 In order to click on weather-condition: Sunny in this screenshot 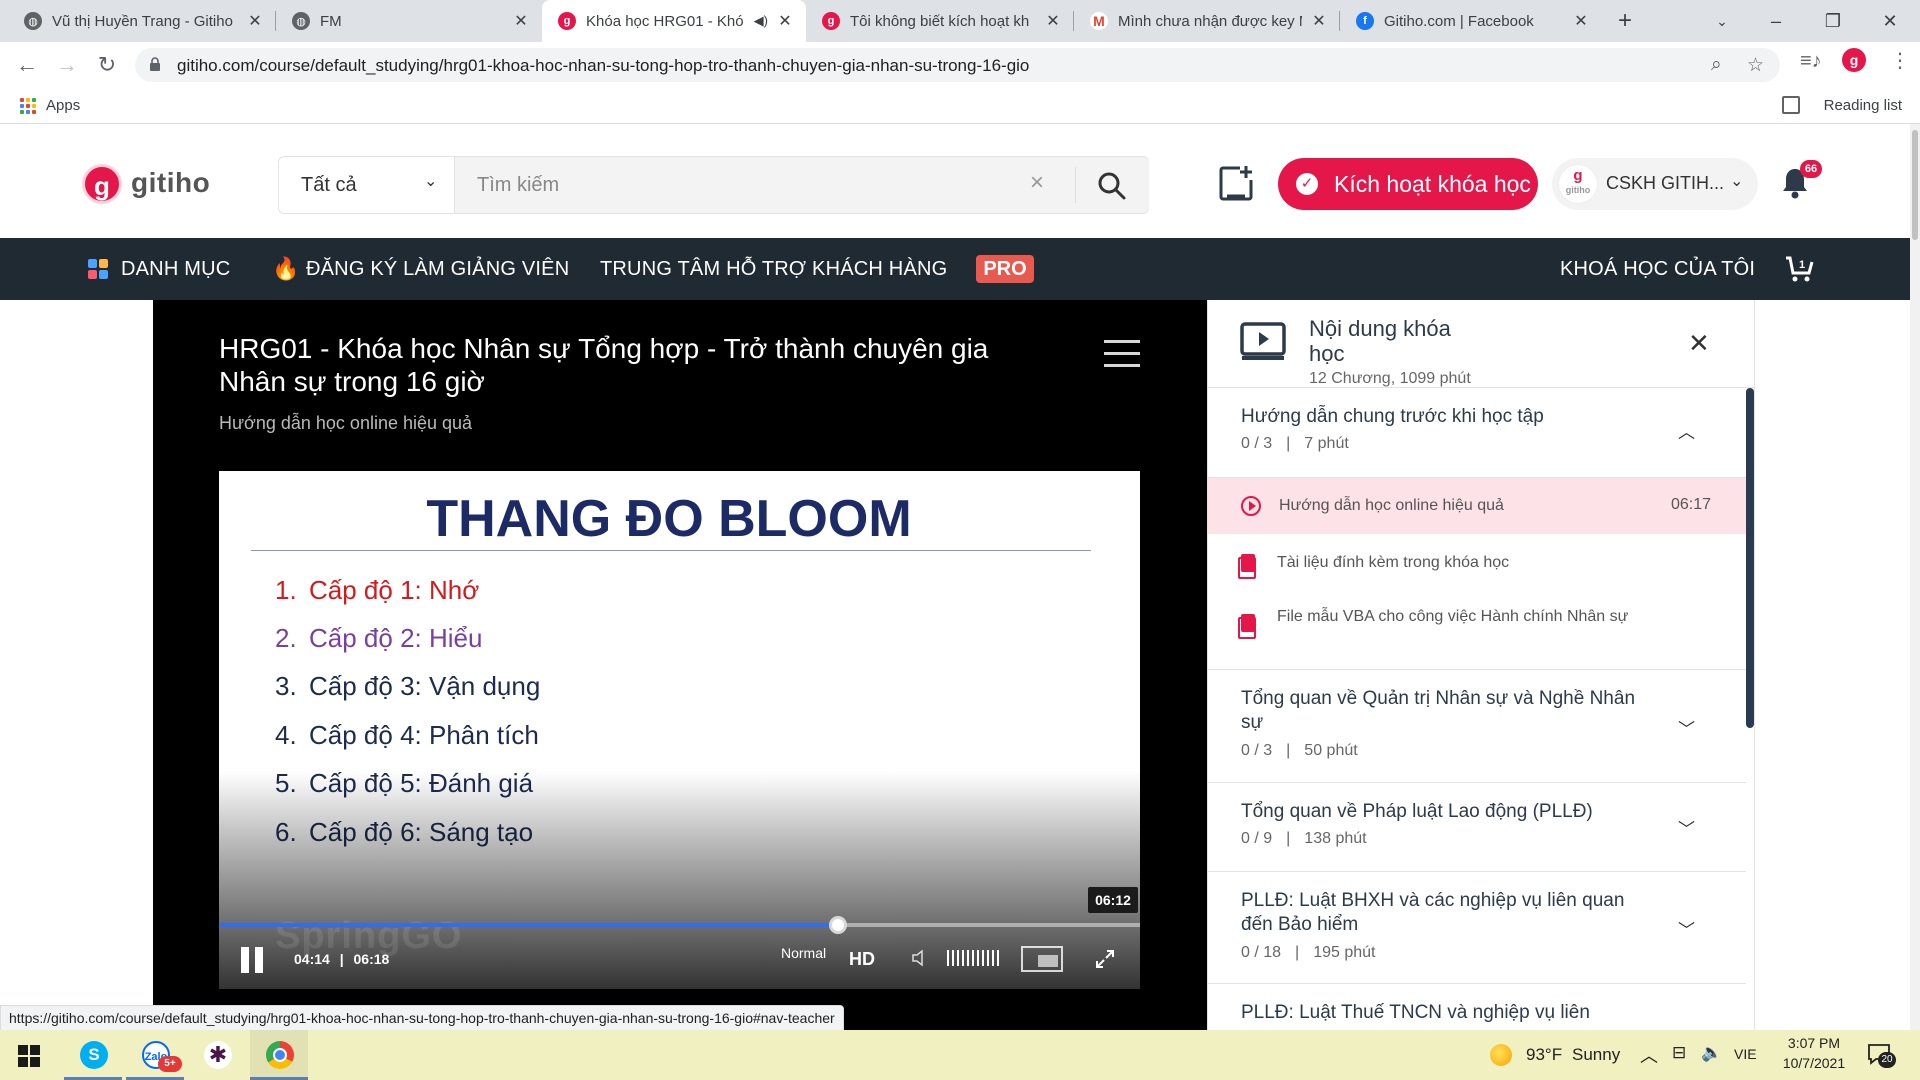, I will do `click(1596, 1055)`.